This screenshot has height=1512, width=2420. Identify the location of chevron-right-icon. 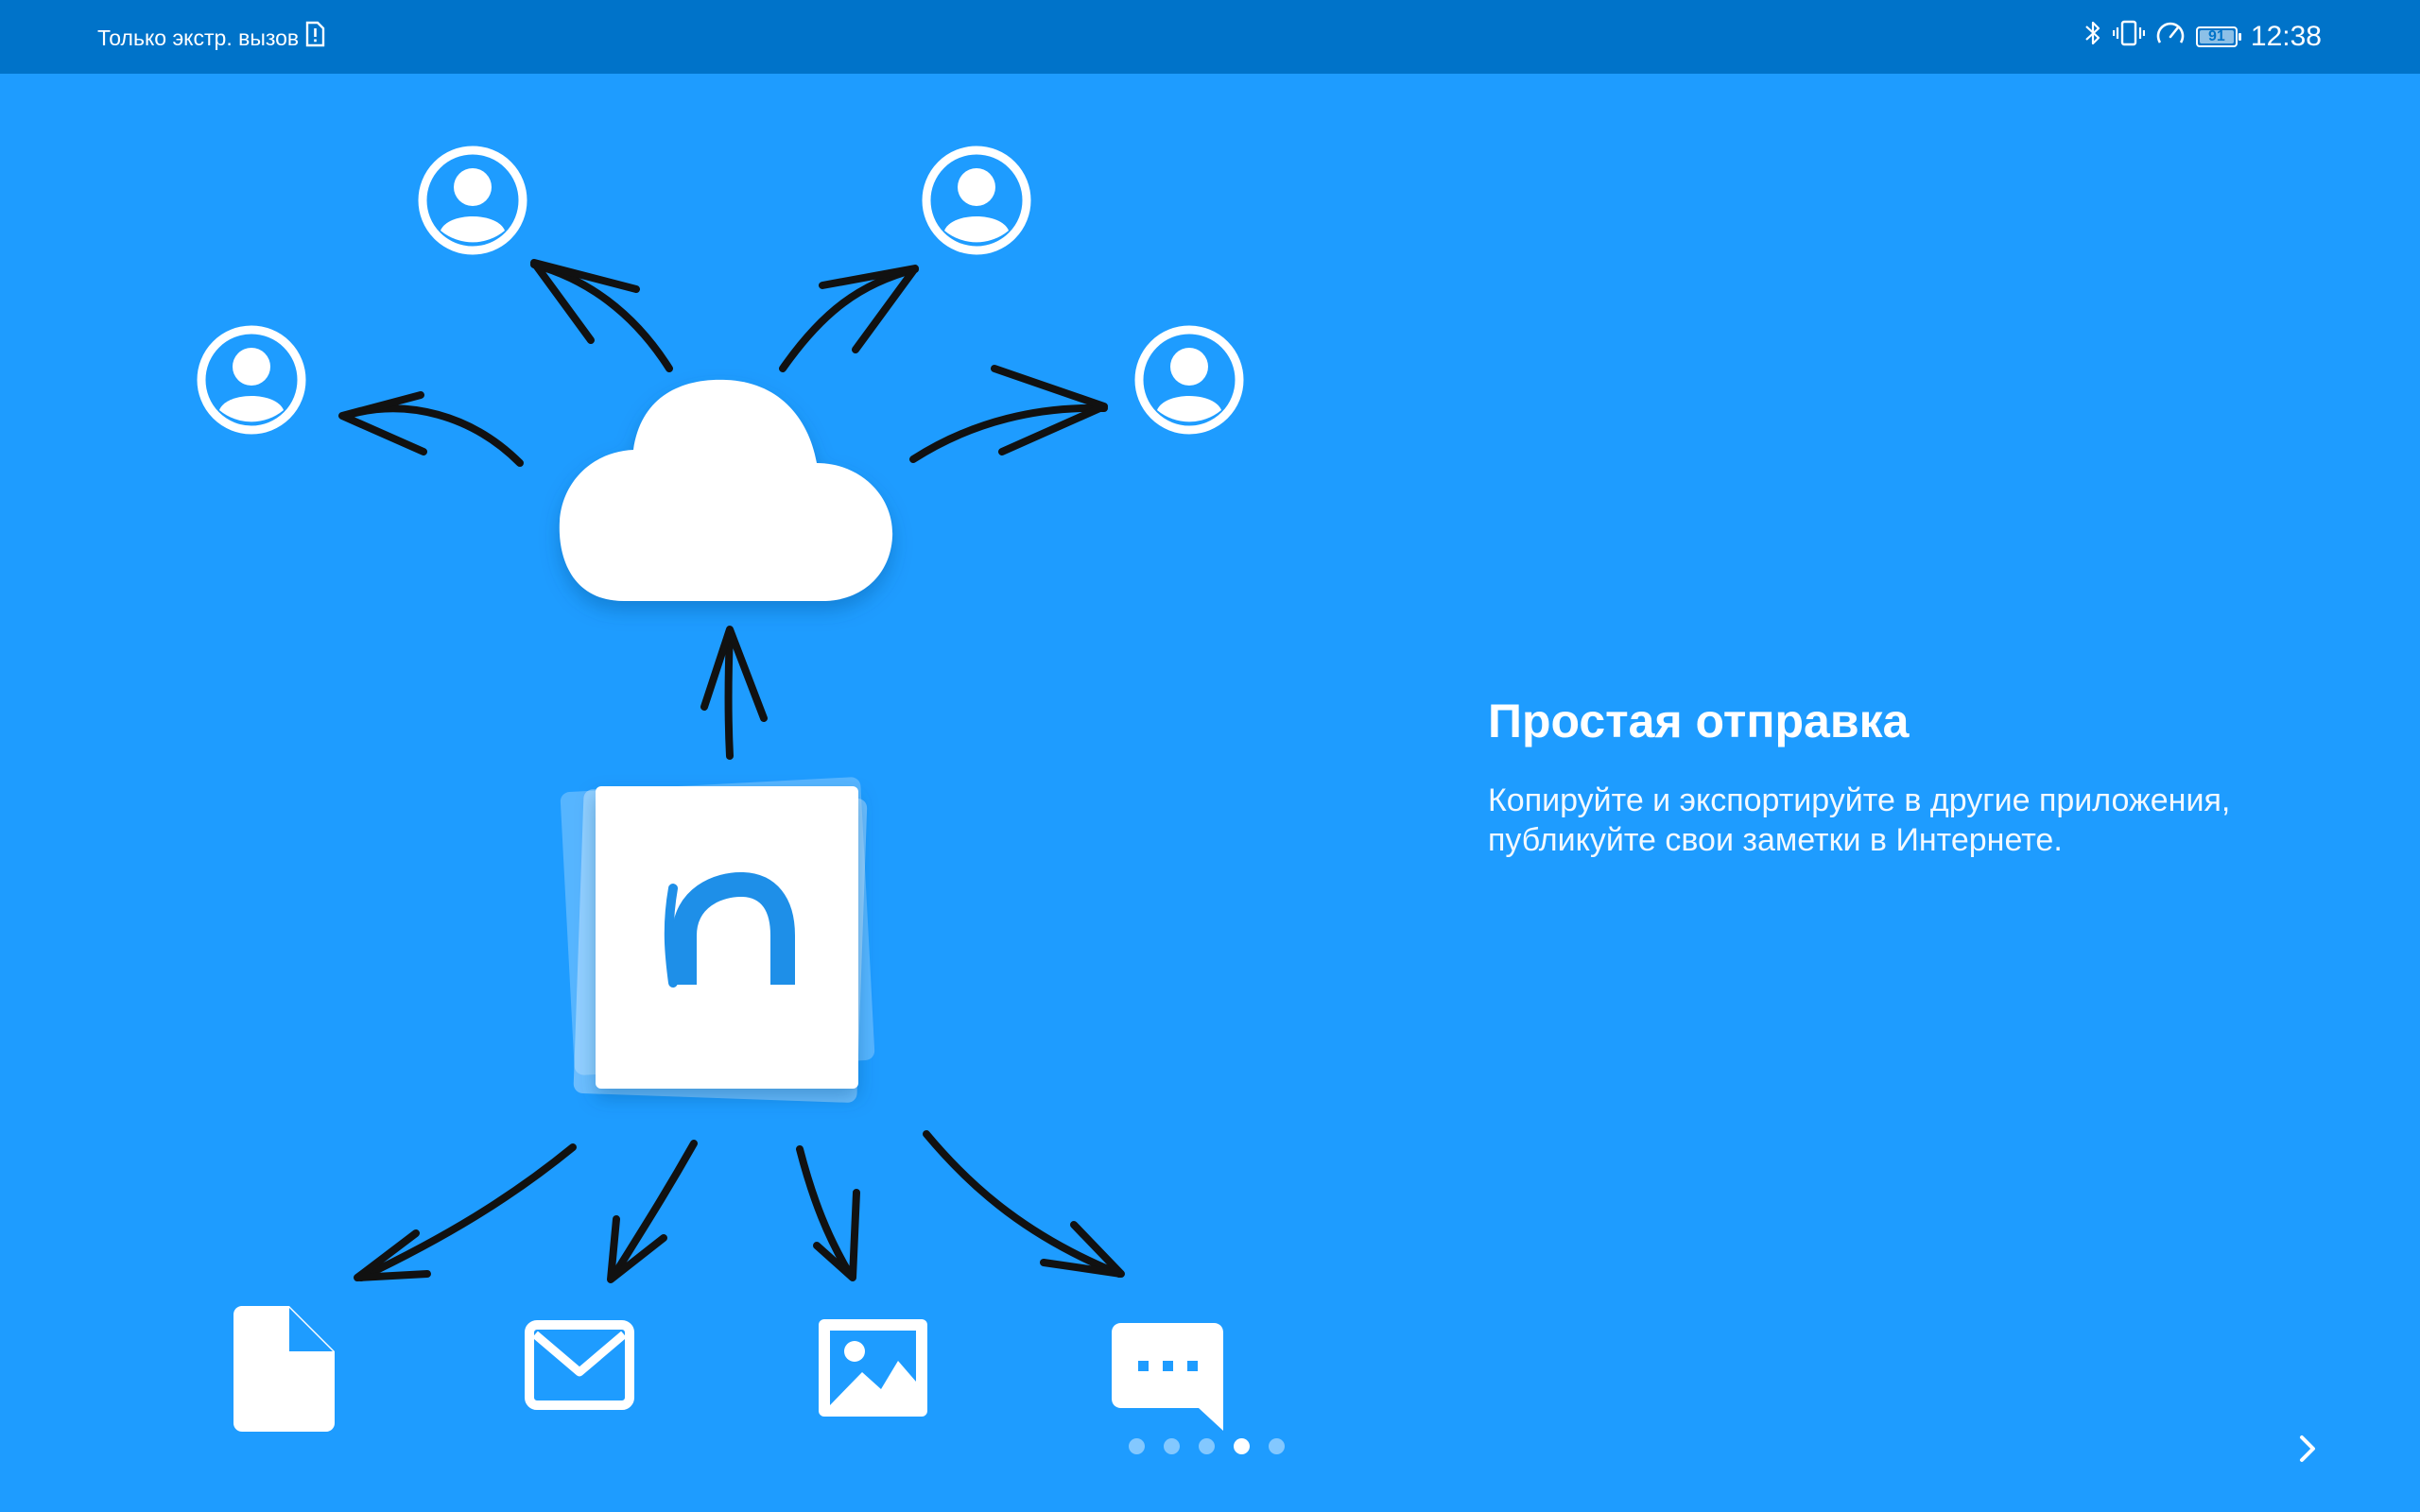
(2307, 1448).